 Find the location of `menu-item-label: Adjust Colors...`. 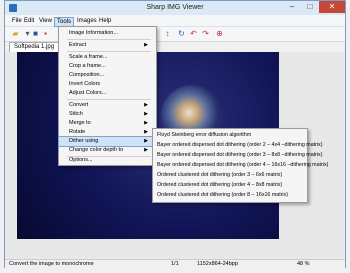

menu-item-label: Adjust Colors... is located at coordinates (88, 93).